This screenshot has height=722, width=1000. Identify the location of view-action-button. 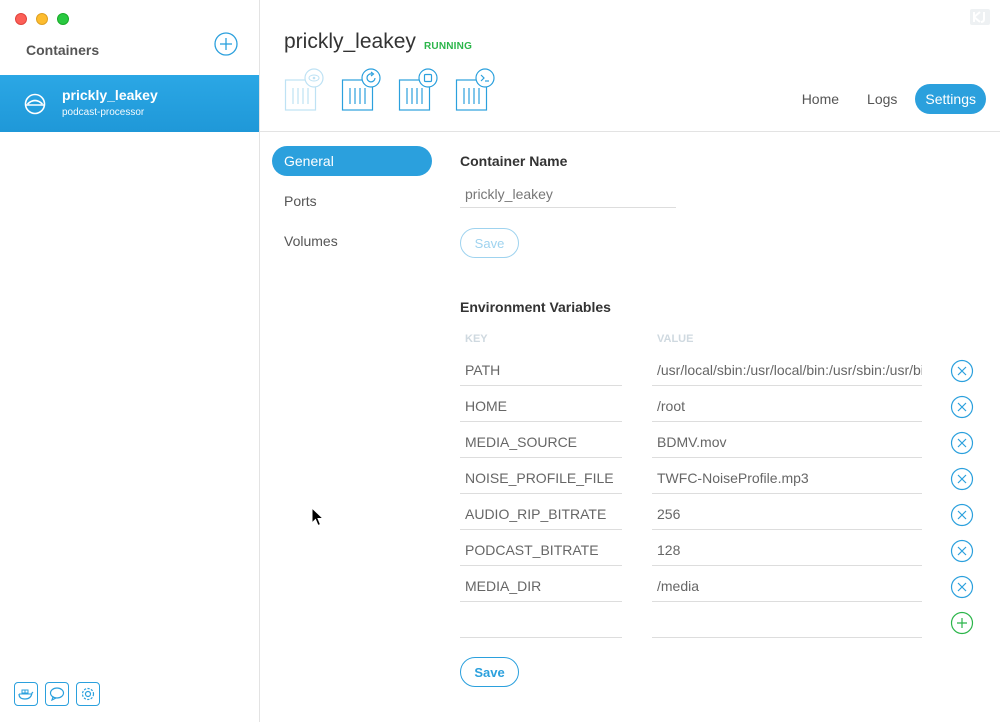
(304, 90).